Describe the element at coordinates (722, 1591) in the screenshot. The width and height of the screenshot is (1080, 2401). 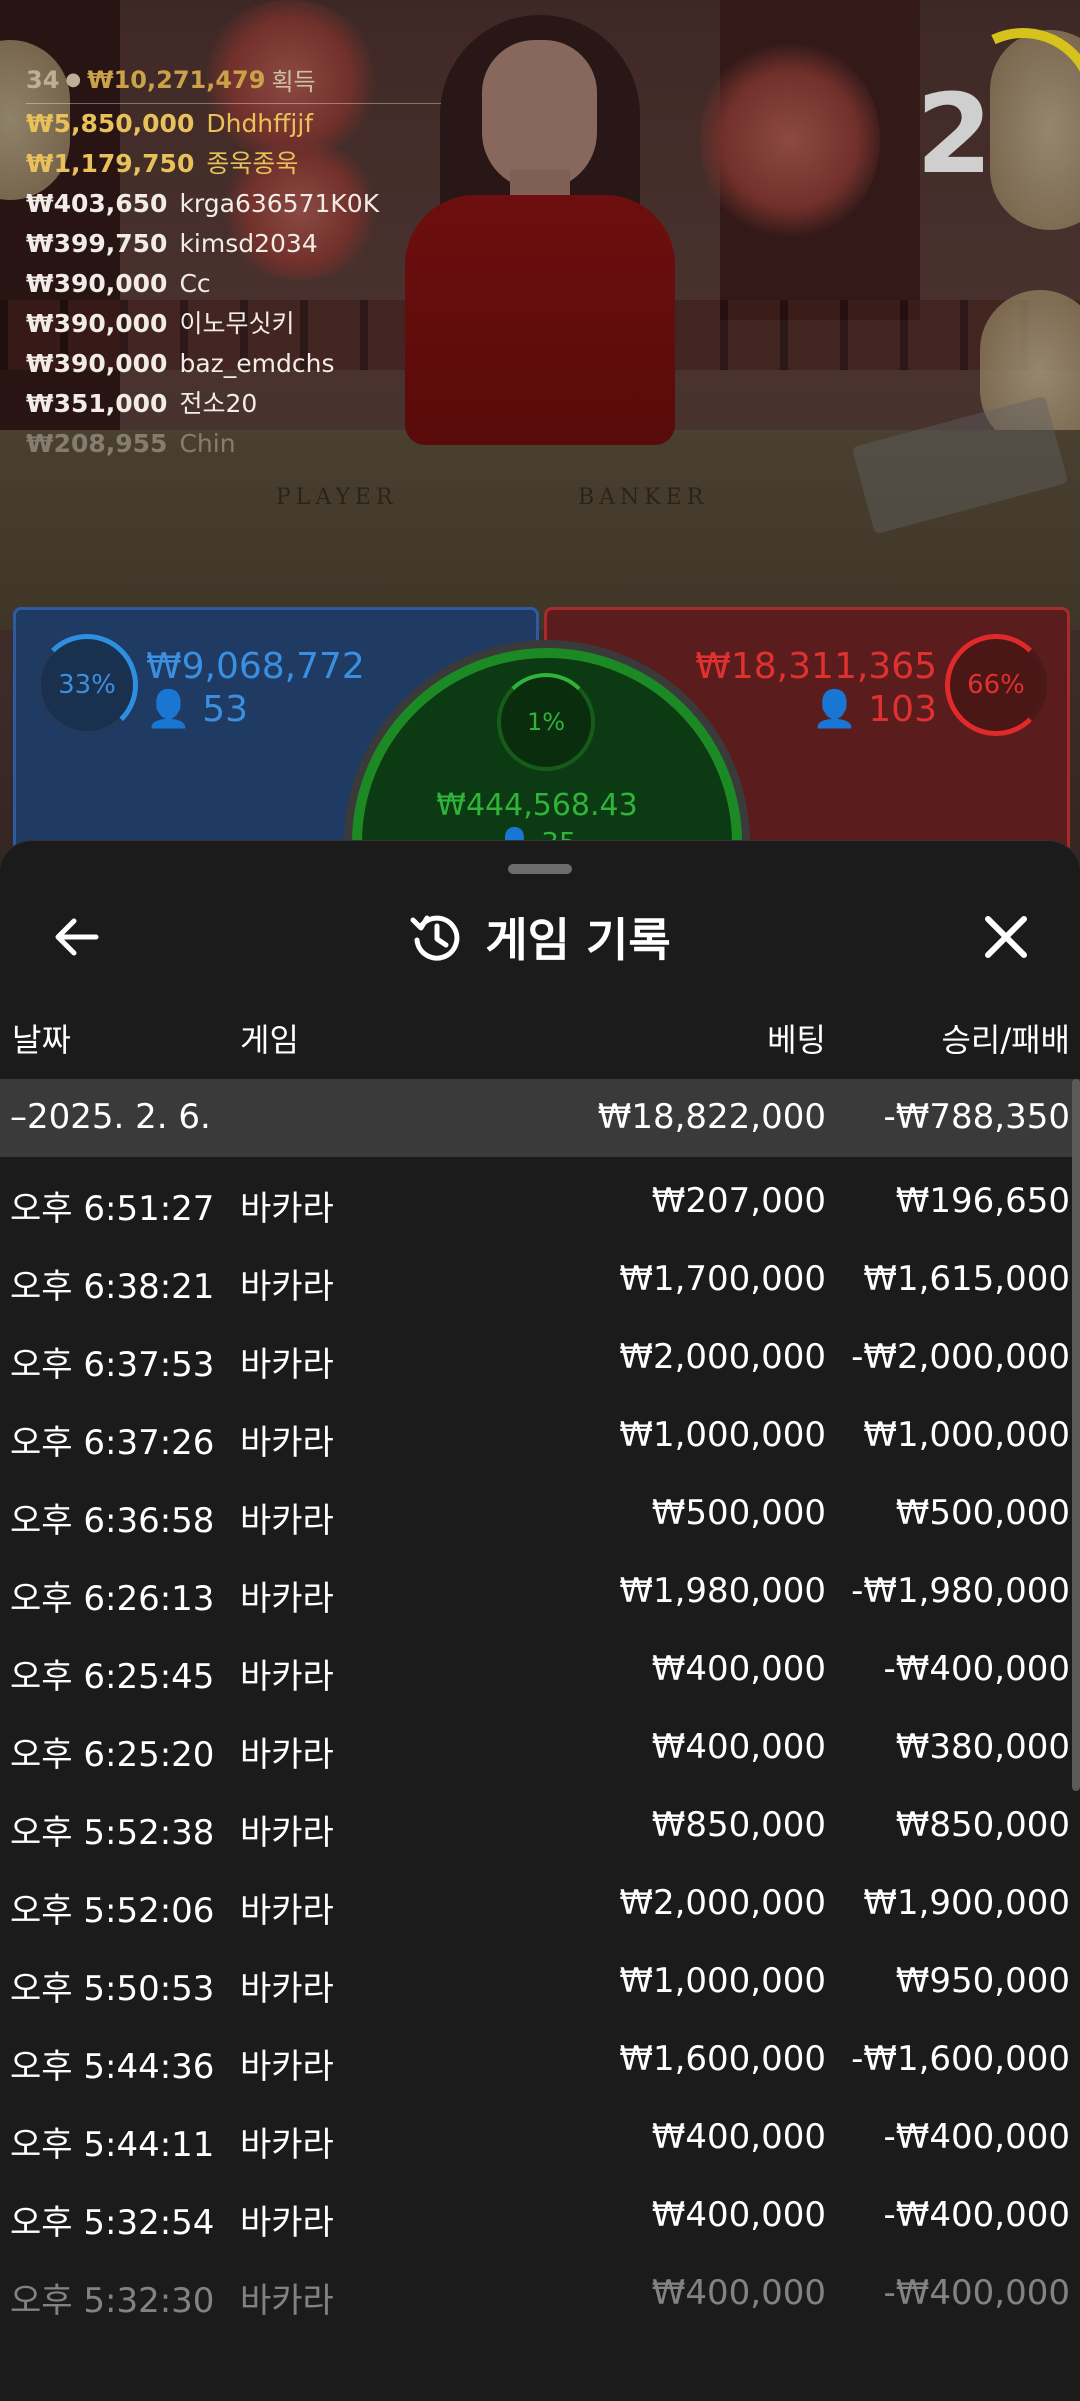
I see `row-bet: ₩1,980,000` at that location.